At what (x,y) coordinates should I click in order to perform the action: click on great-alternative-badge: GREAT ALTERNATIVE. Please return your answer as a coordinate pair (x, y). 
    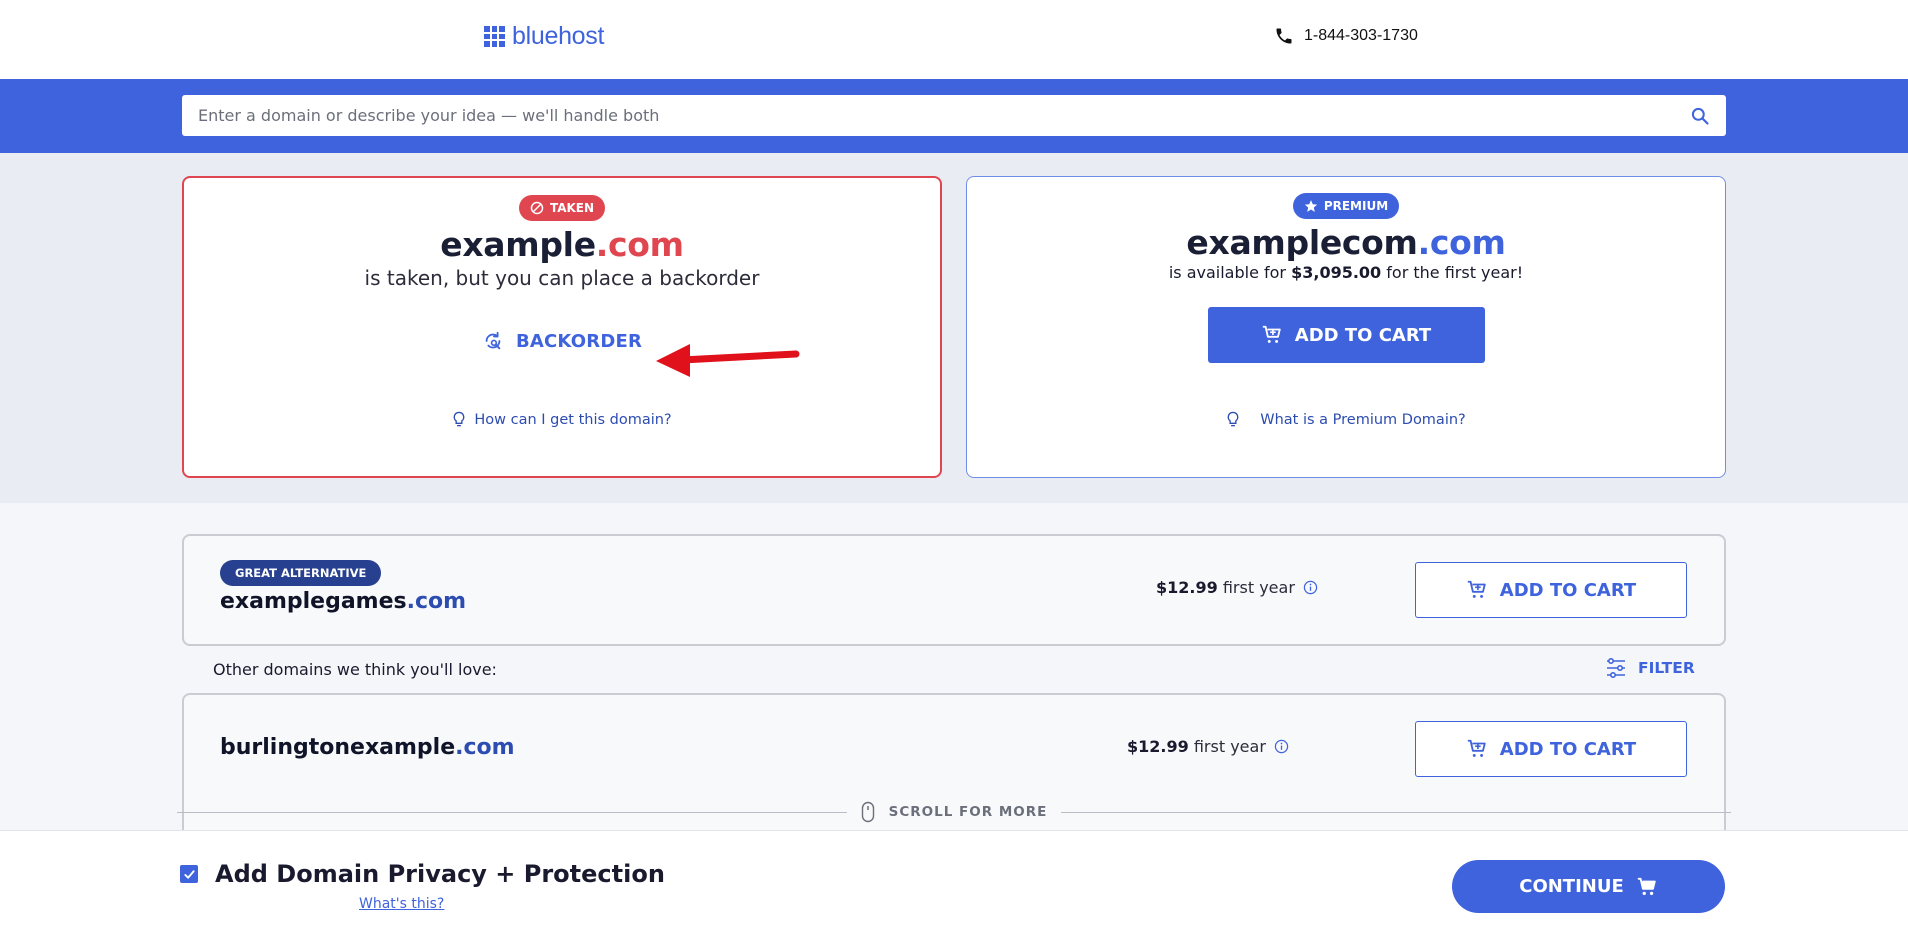
    Looking at the image, I should click on (301, 573).